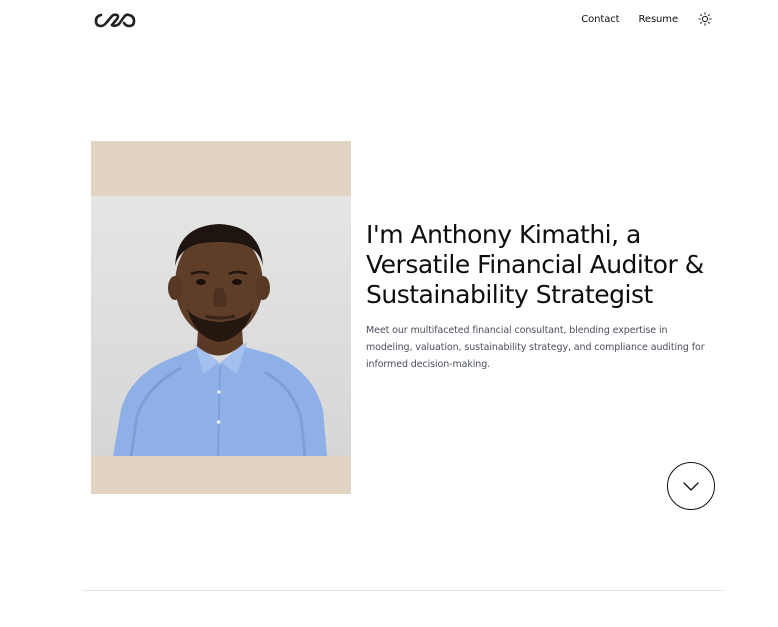 The width and height of the screenshot is (778, 627). I want to click on portrait-illustration, so click(220, 340).